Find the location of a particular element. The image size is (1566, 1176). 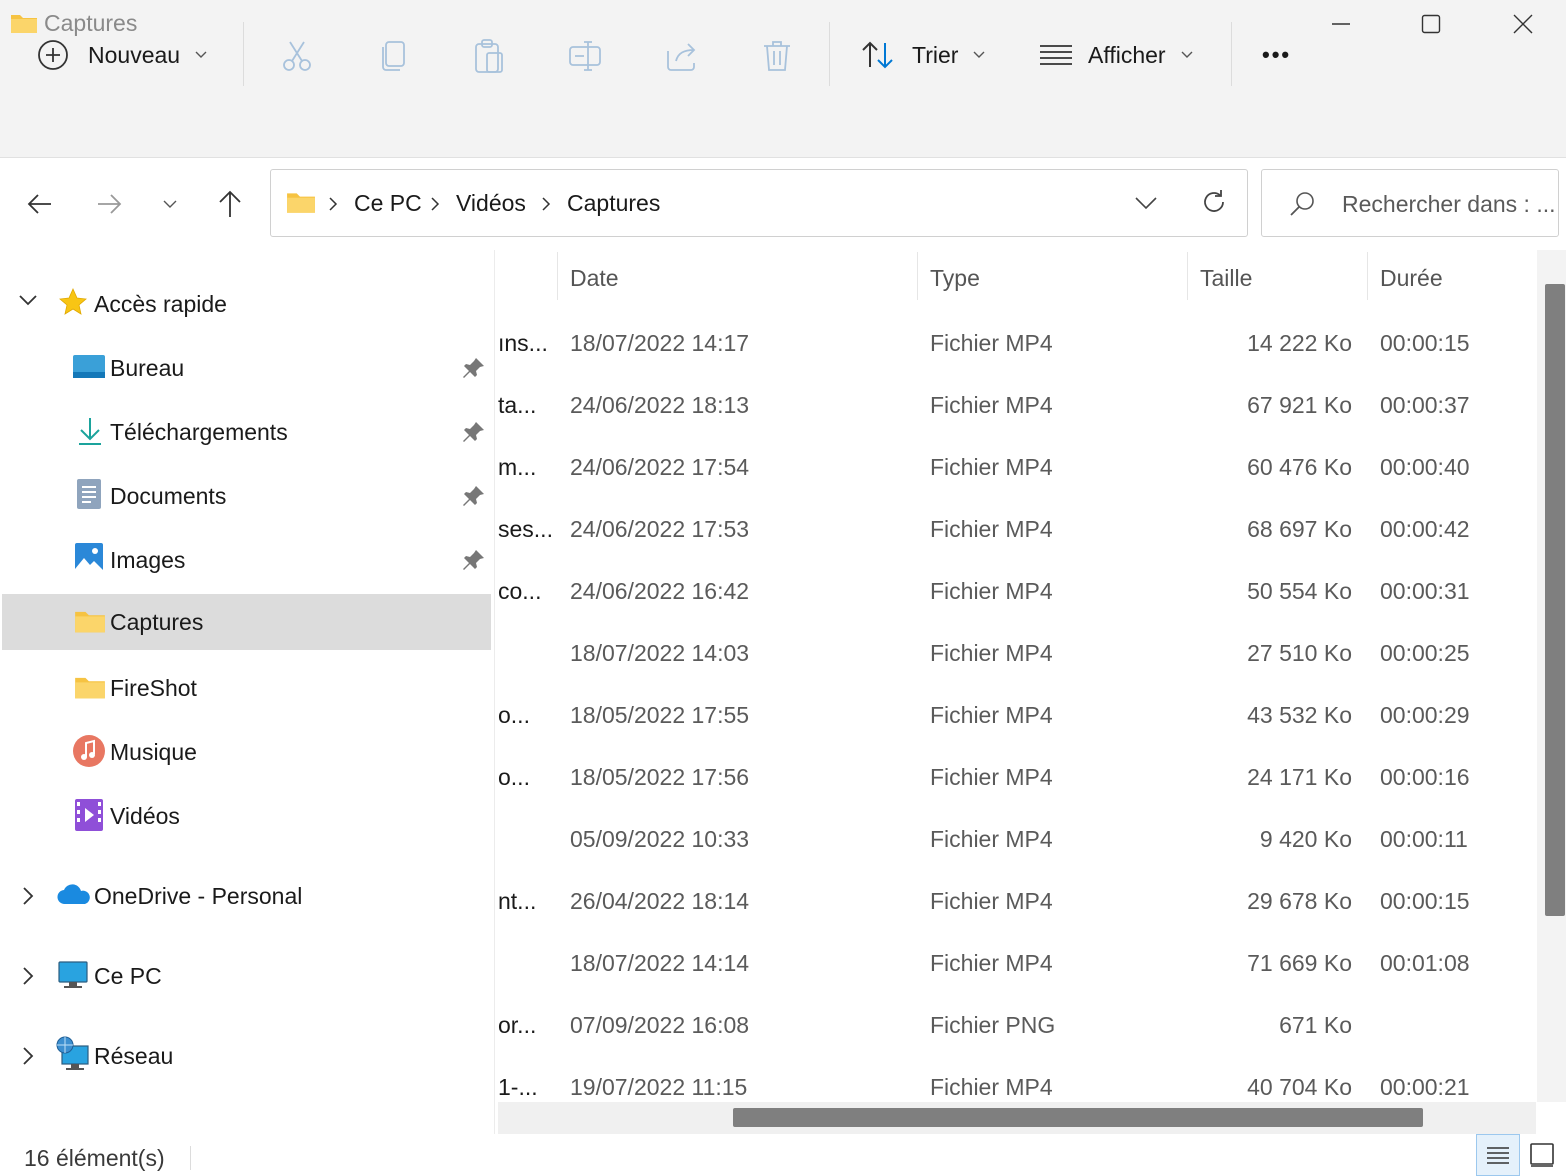

horizontal-scroll-thumb is located at coordinates (1078, 1117).